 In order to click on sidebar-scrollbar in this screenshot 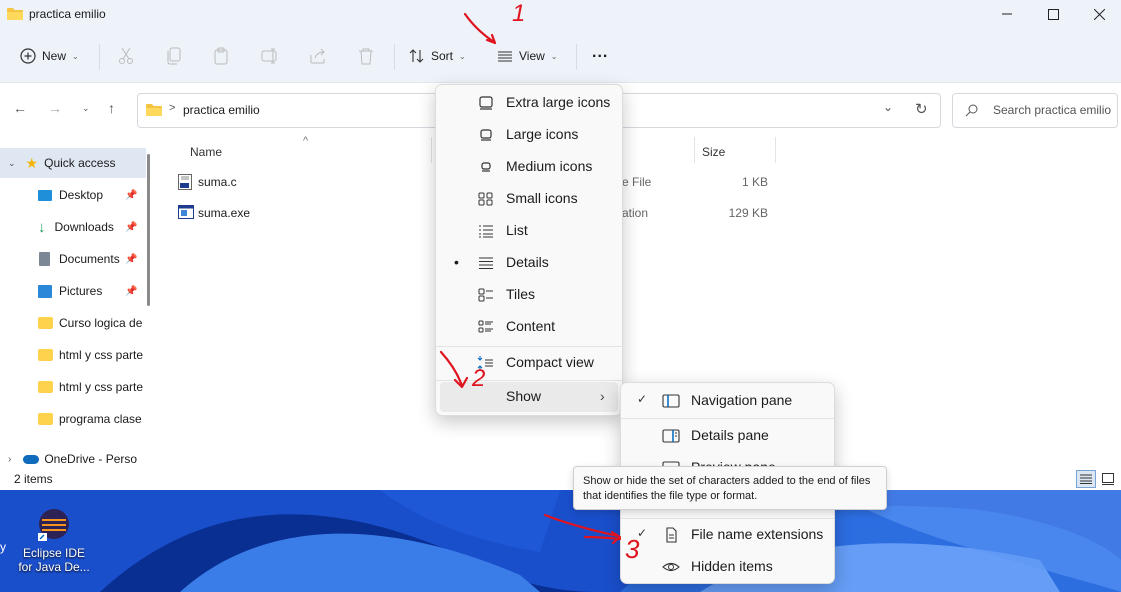, I will do `click(148, 230)`.